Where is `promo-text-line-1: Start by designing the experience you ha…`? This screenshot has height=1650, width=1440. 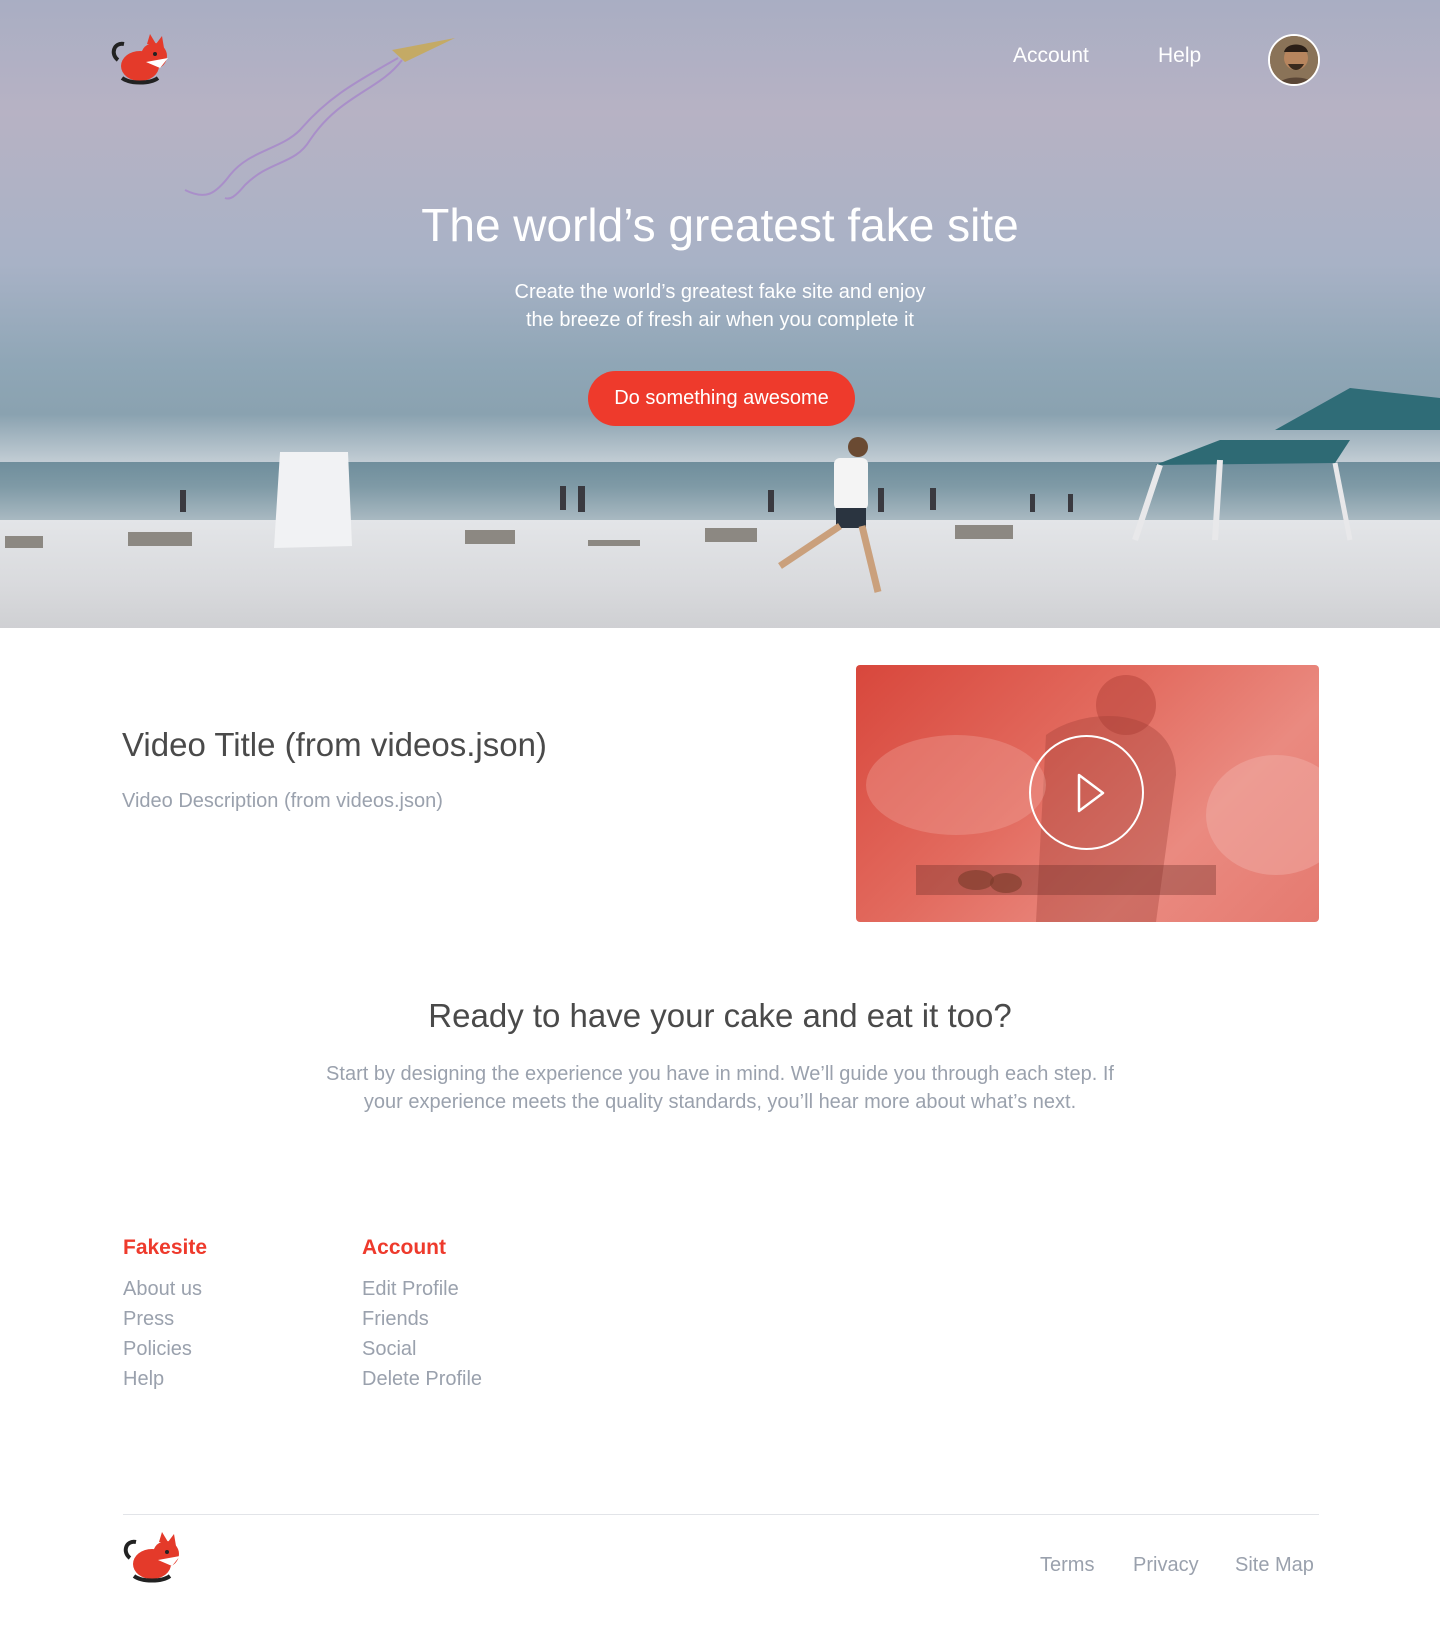 promo-text-line-1: Start by designing the experience you ha… is located at coordinates (720, 1074).